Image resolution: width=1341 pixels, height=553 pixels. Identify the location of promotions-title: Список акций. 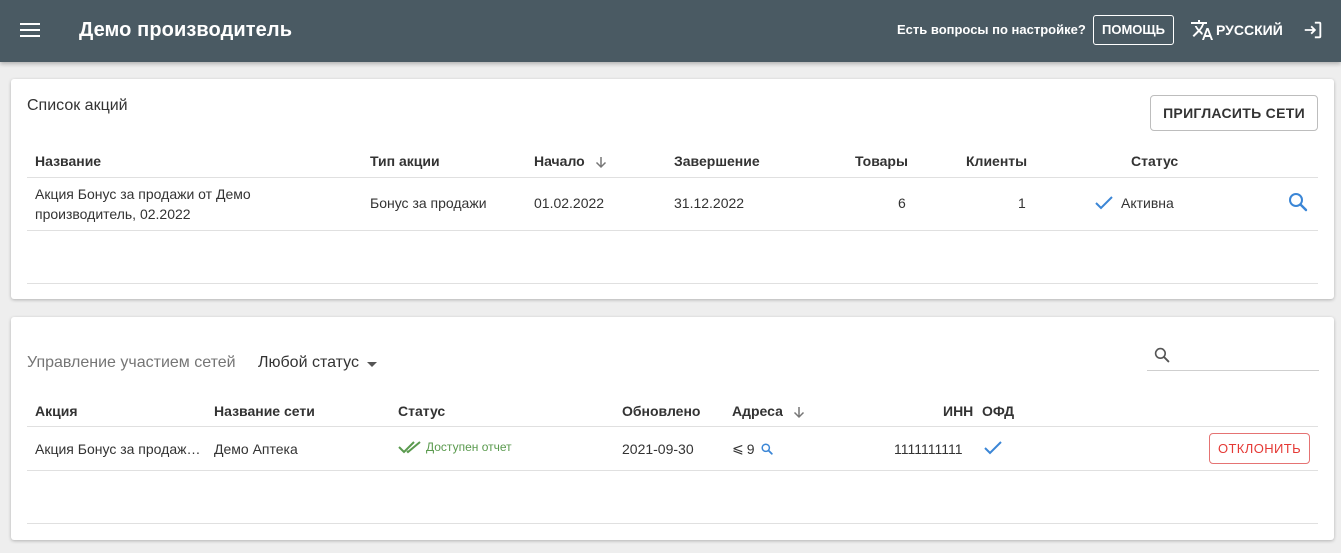
(77, 105).